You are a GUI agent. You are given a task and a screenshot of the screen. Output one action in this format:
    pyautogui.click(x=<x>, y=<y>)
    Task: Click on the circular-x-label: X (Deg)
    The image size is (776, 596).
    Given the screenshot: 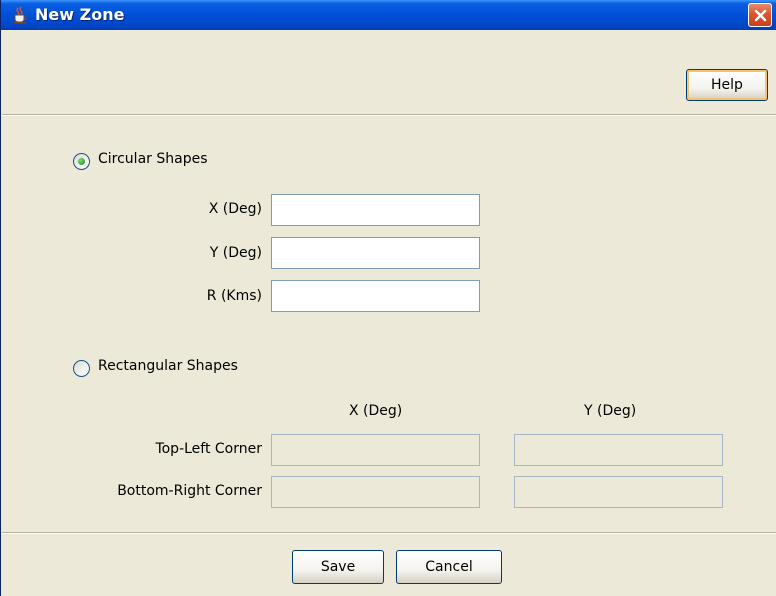 What is the action you would take?
    pyautogui.click(x=235, y=209)
    